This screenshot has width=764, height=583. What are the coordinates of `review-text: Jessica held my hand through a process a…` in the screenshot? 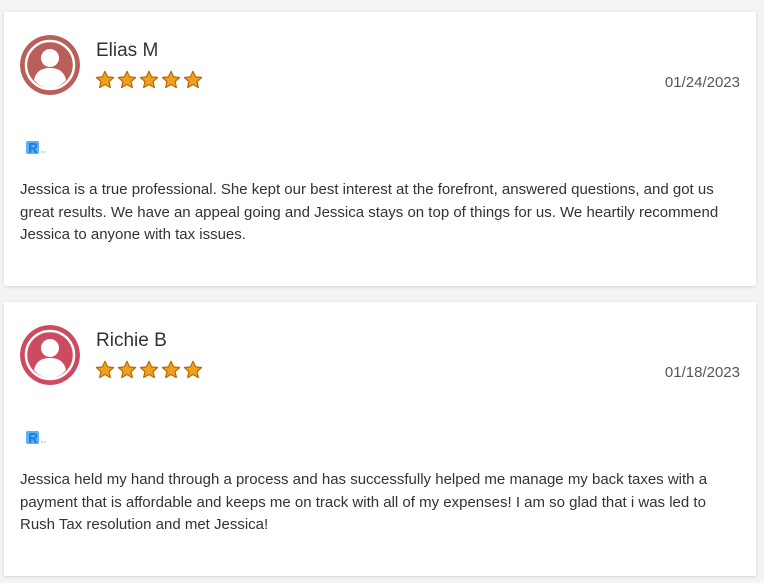 It's located at (364, 502).